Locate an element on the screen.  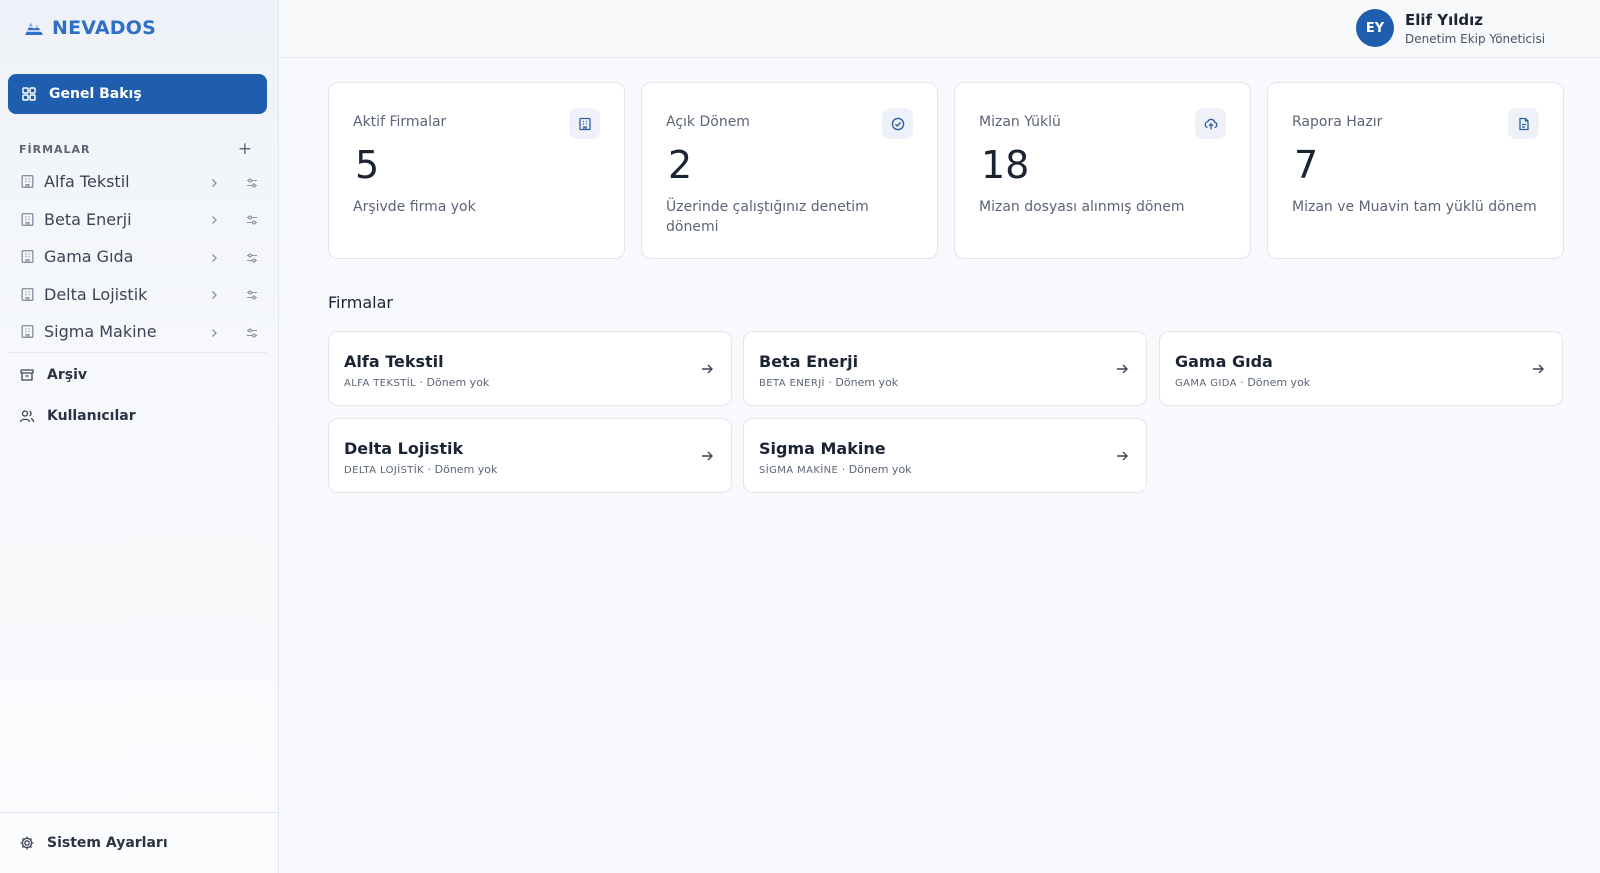
firm-card-code: DELTA LOJİSTİK is located at coordinates (384, 470).